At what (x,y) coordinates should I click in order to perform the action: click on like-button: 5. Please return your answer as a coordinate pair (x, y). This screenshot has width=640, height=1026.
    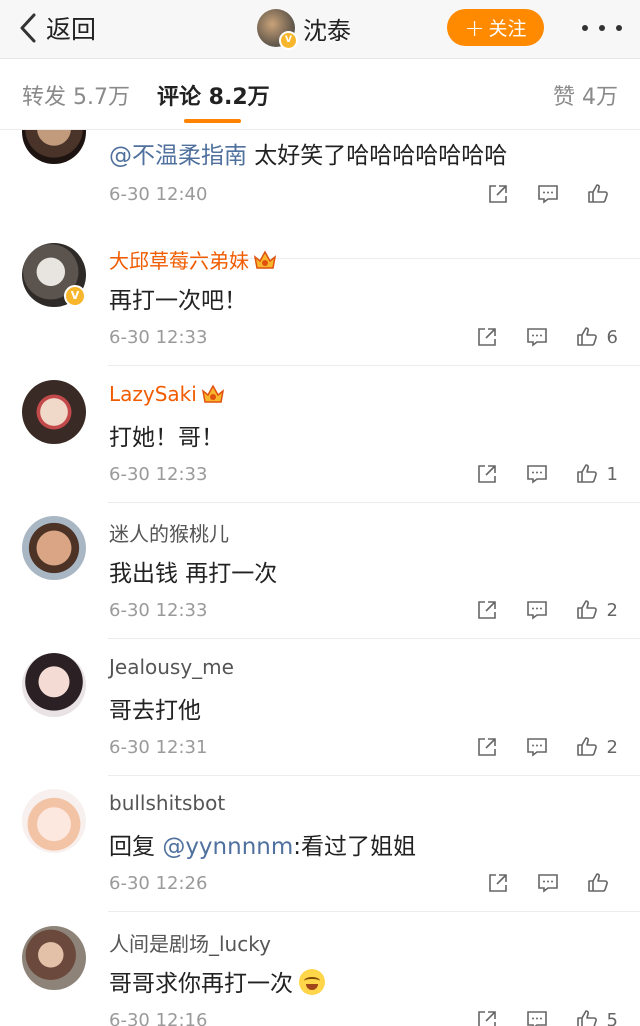
    Looking at the image, I should click on (596, 1017).